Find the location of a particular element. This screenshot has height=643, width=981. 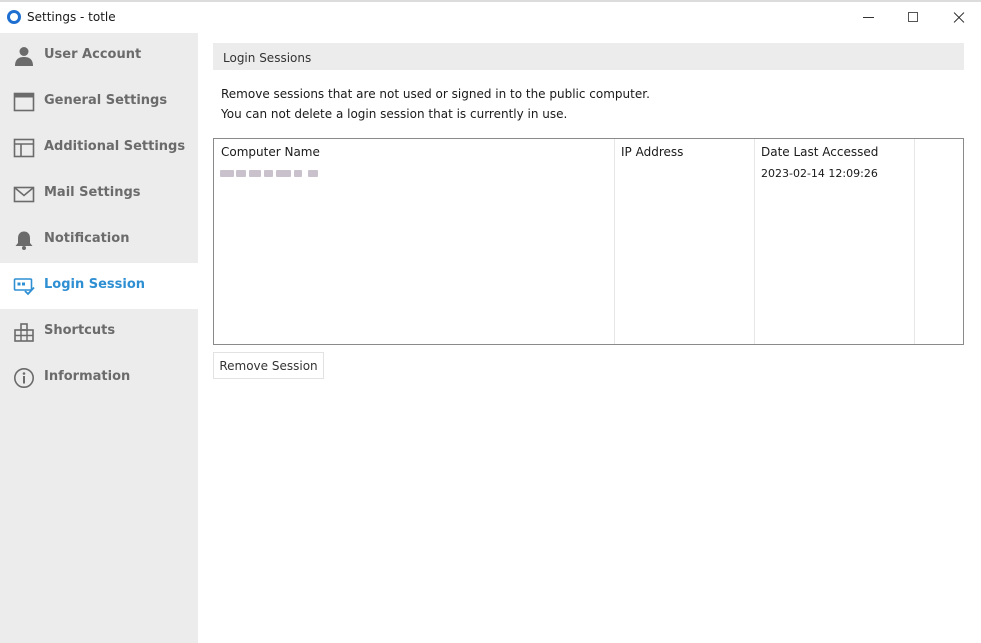

sidebar-item-login-session: Login Session is located at coordinates (99, 286).